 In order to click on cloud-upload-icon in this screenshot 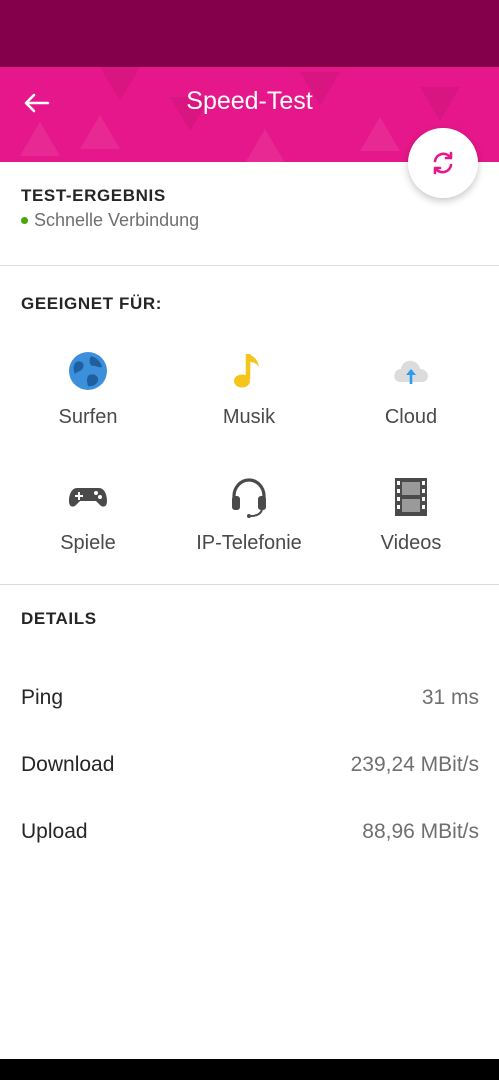, I will do `click(411, 372)`.